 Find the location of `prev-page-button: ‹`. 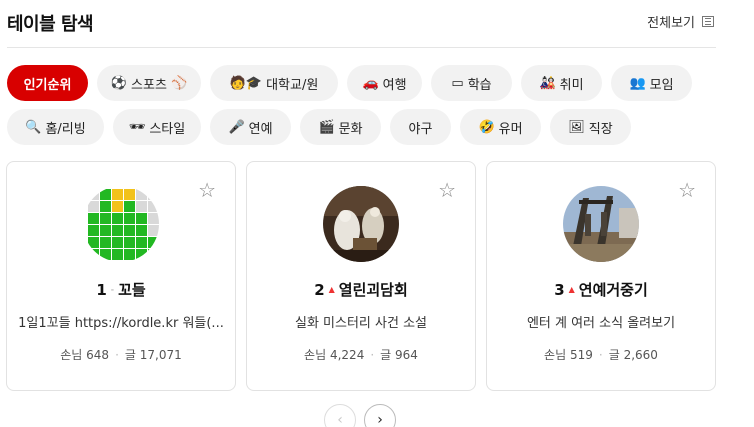

prev-page-button: ‹ is located at coordinates (340, 415).